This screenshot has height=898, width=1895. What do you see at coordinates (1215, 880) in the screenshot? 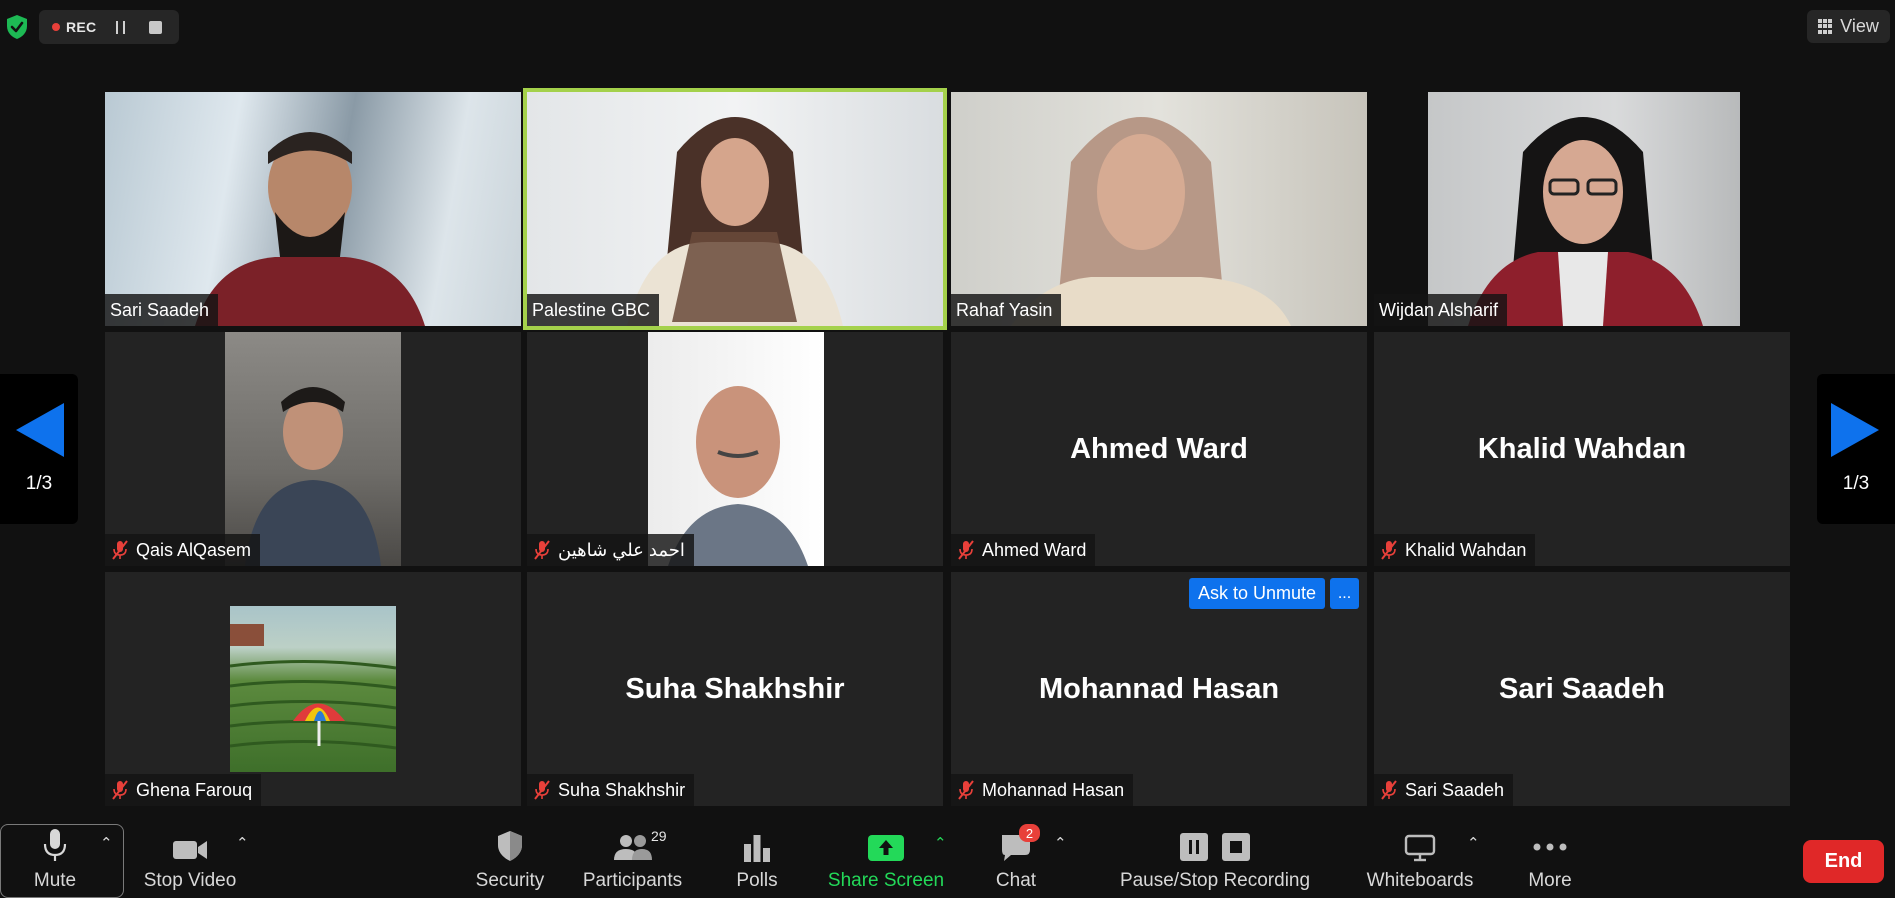
I see `pause-stop-recording-label: Pause/Stop Recording` at bounding box center [1215, 880].